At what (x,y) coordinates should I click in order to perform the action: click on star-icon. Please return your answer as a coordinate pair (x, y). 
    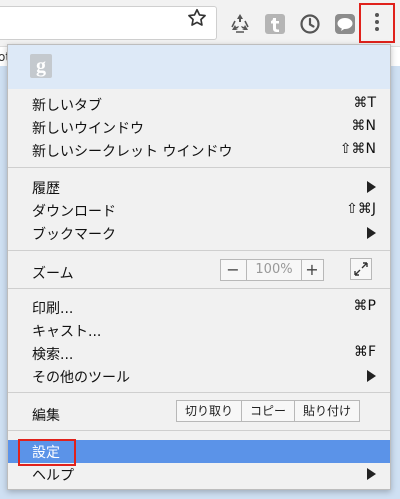
    Looking at the image, I should click on (197, 18).